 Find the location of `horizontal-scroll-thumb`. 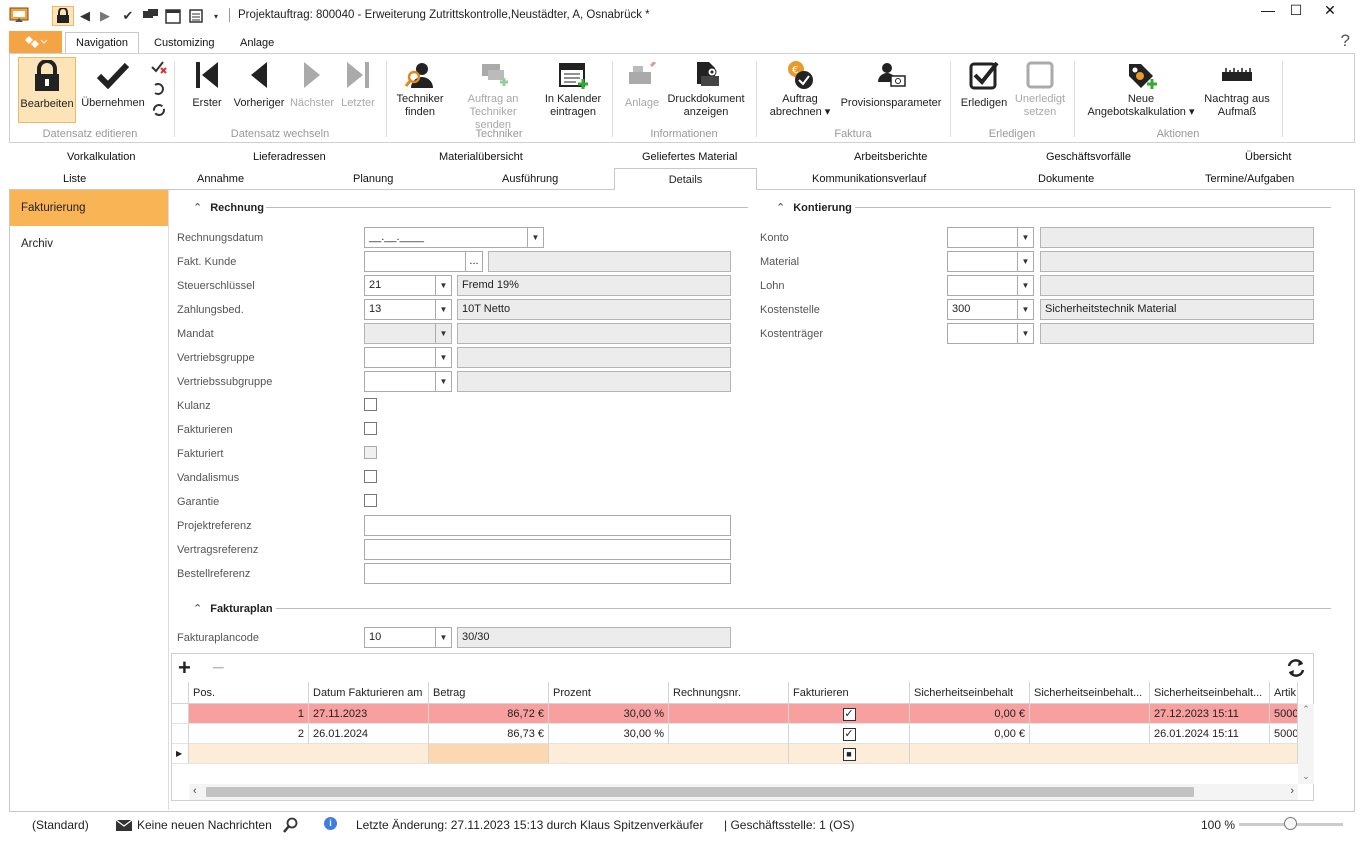

horizontal-scroll-thumb is located at coordinates (700, 792).